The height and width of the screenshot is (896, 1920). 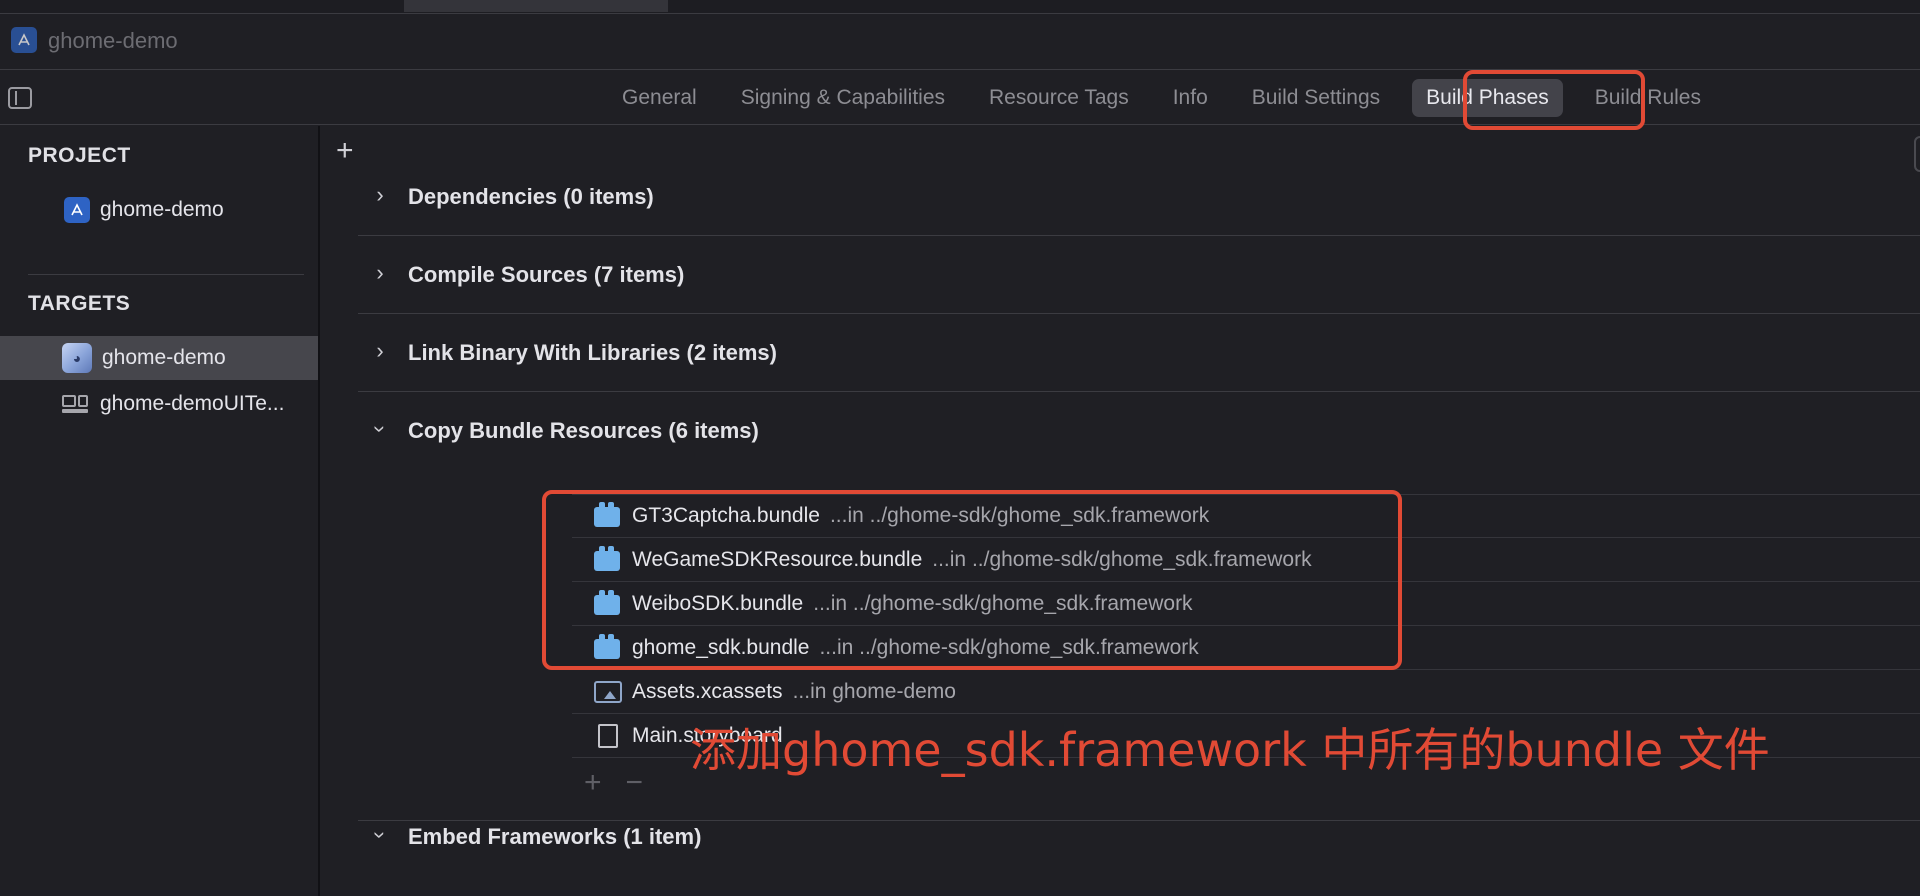 What do you see at coordinates (1246, 692) in the screenshot?
I see `resource-row: Assets.xcassets ...in ghome-demo` at bounding box center [1246, 692].